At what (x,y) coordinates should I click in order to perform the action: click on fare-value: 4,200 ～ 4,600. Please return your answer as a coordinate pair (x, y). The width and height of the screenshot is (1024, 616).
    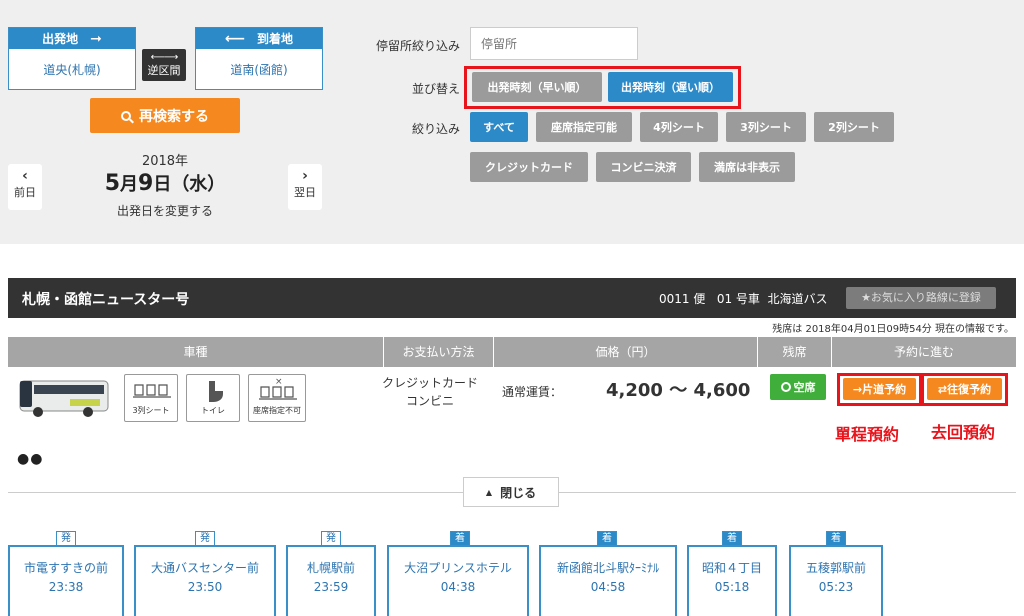
    Looking at the image, I should click on (678, 390).